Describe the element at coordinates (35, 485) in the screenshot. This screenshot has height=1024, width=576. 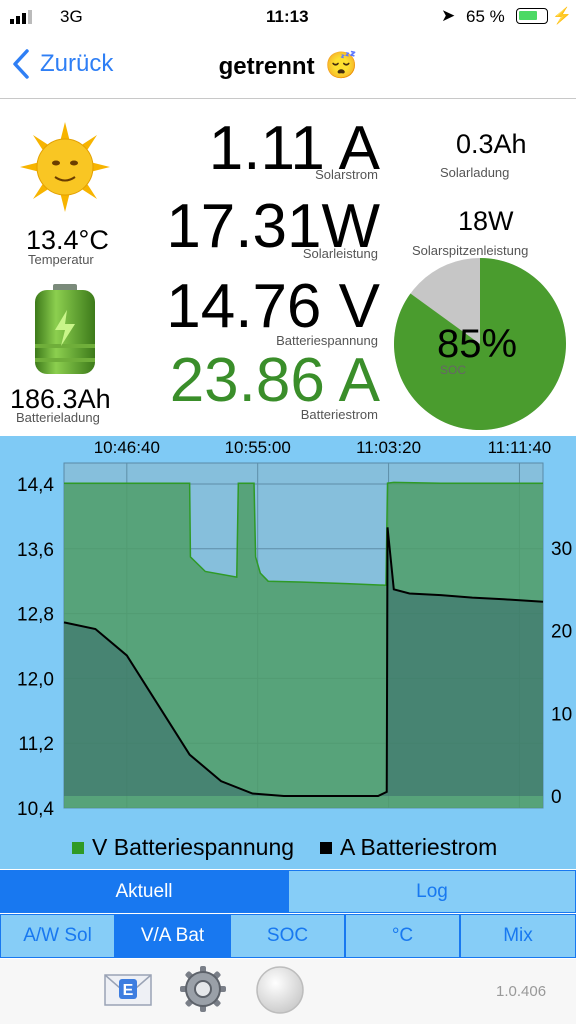
I see `y-left-tick-label: 14,4` at that location.